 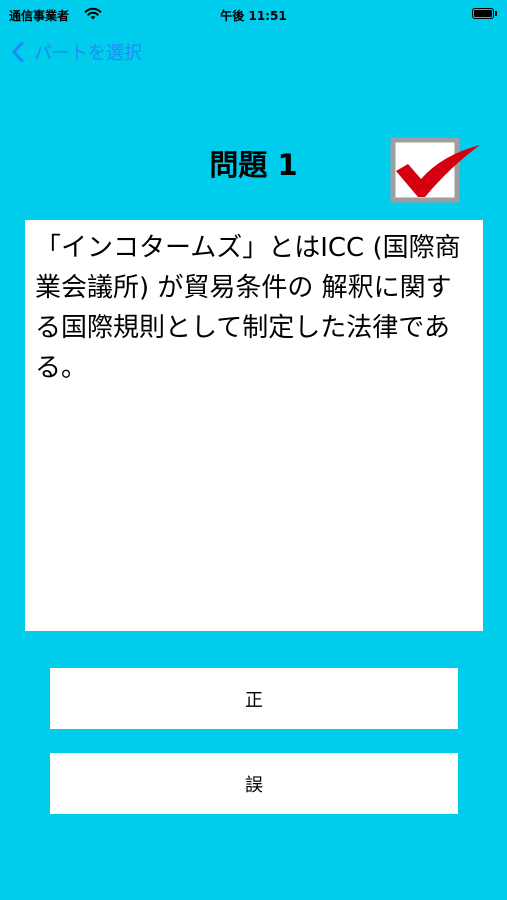 I want to click on false-answer-label: 誤, so click(x=254, y=785).